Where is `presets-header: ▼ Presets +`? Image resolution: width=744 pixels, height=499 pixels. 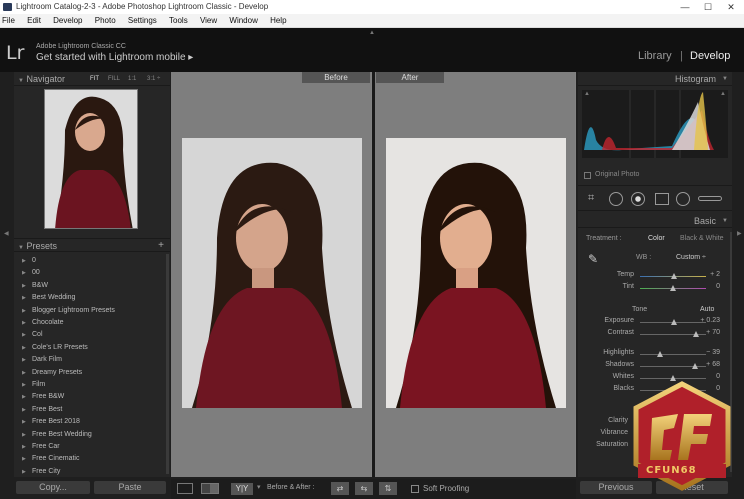
presets-header: ▼ Presets + is located at coordinates (92, 245).